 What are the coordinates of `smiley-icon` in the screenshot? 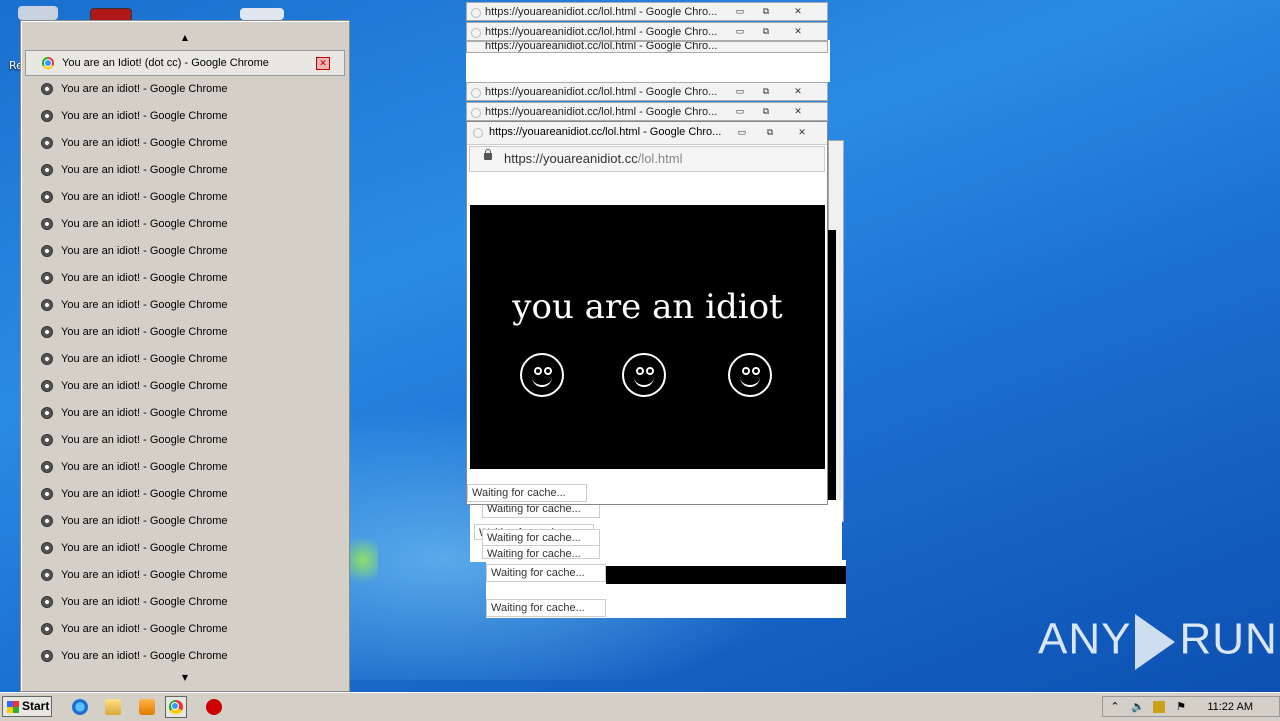 It's located at (644, 375).